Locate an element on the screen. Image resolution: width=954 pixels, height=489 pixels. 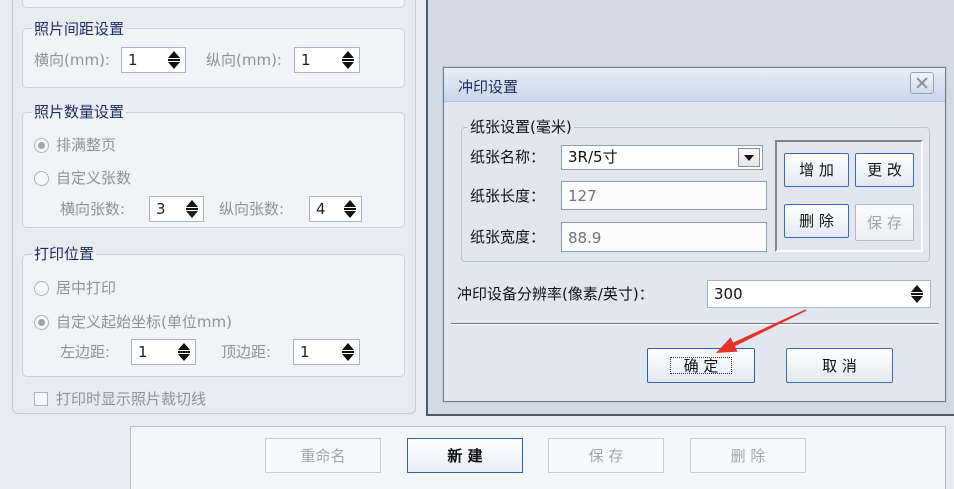
left-margin-spinner: 1 is located at coordinates (163, 352).